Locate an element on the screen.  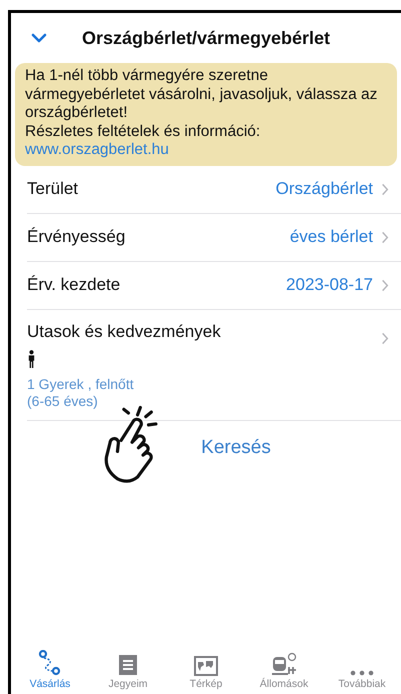
tab: Térkép is located at coordinates (206, 667).